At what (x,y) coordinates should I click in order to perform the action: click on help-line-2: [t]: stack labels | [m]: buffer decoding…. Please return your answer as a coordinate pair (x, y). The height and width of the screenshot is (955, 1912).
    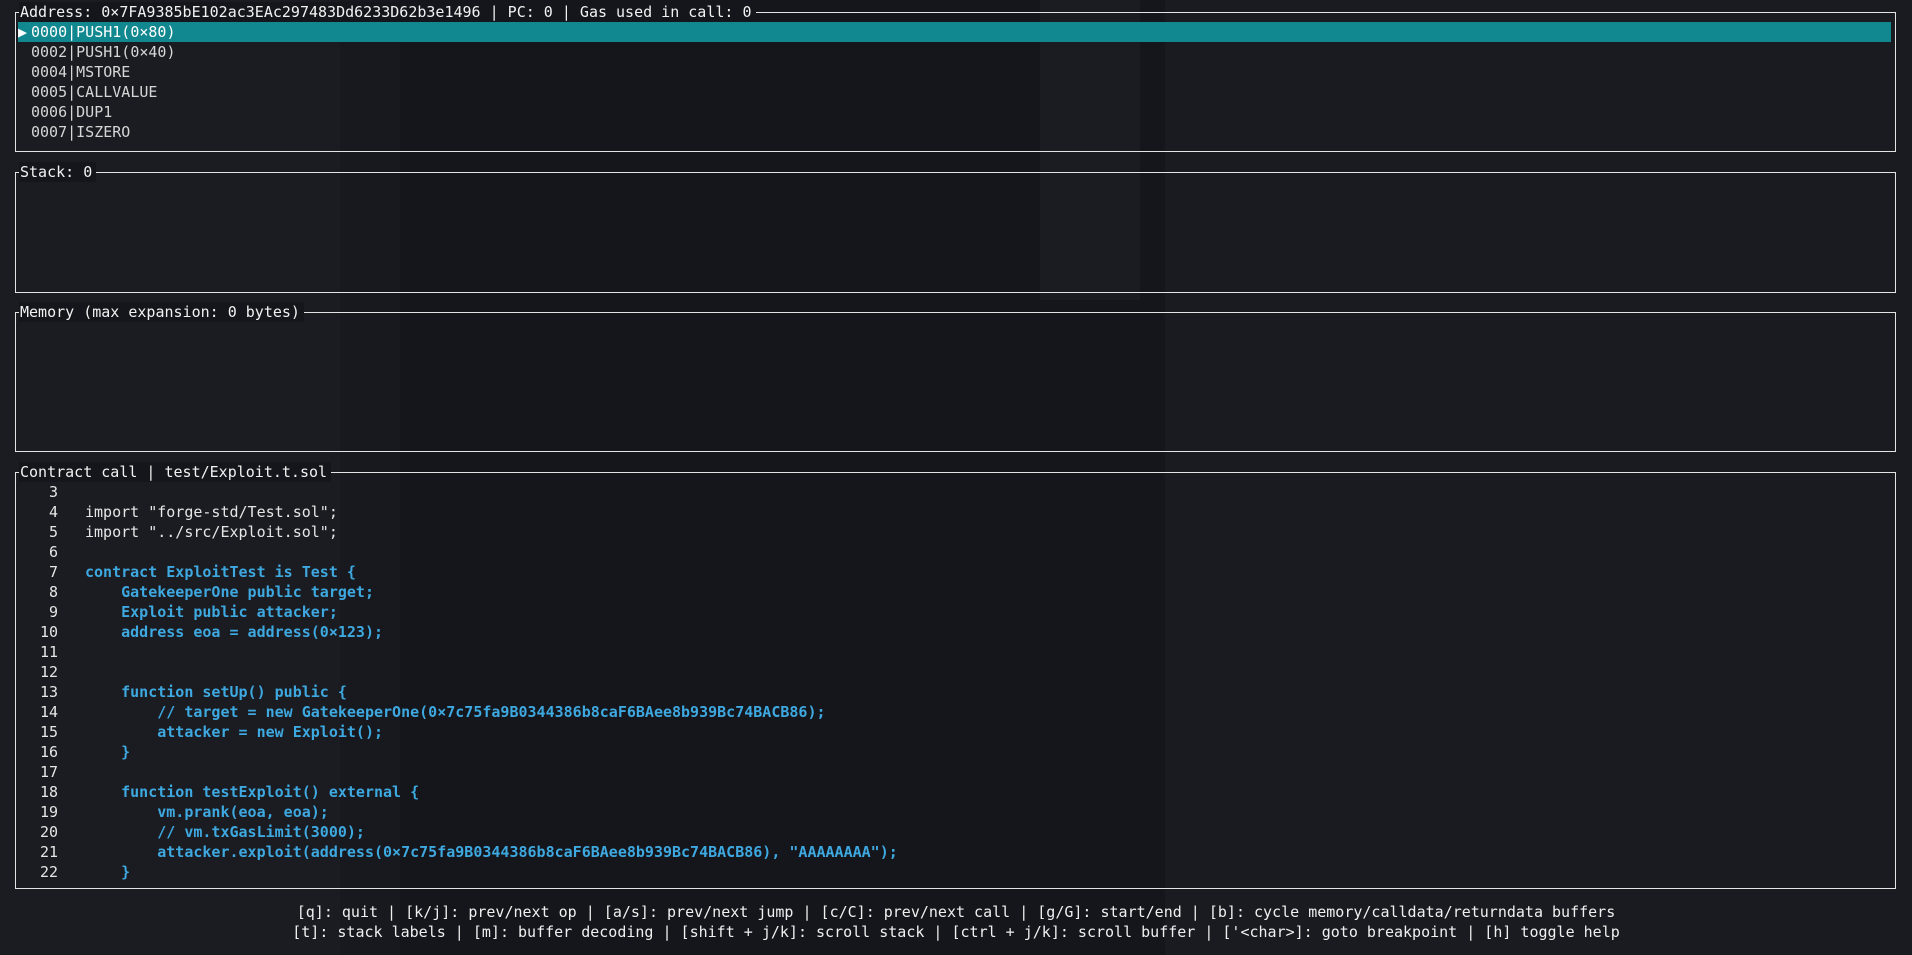
    Looking at the image, I should click on (956, 932).